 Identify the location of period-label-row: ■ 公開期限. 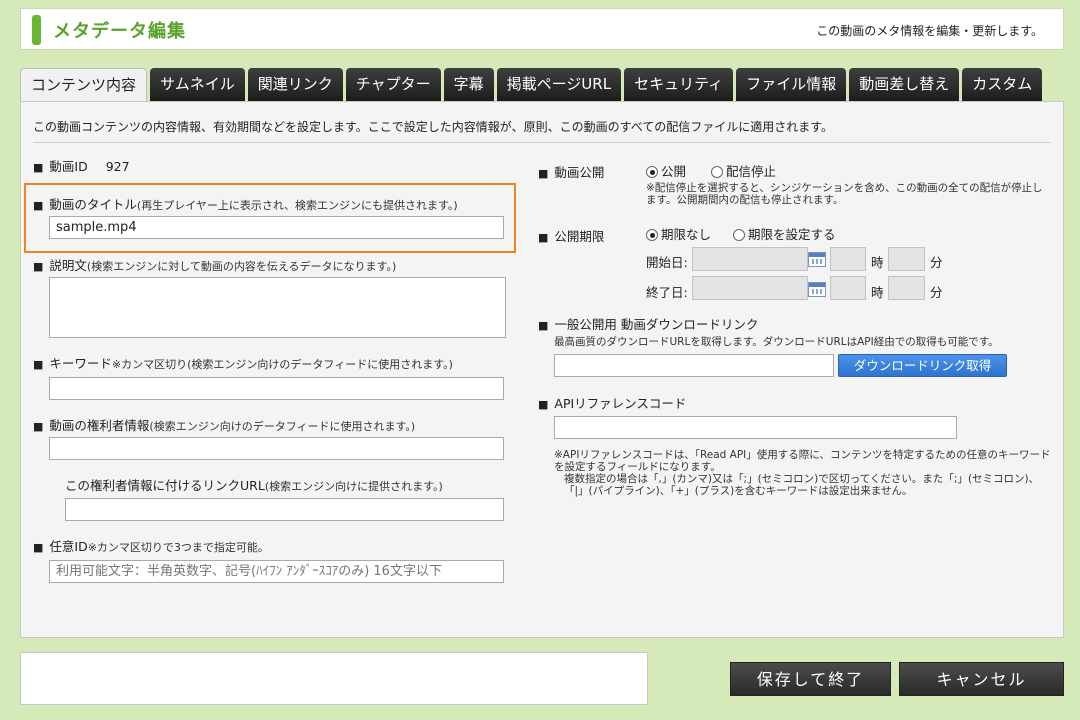
(571, 235).